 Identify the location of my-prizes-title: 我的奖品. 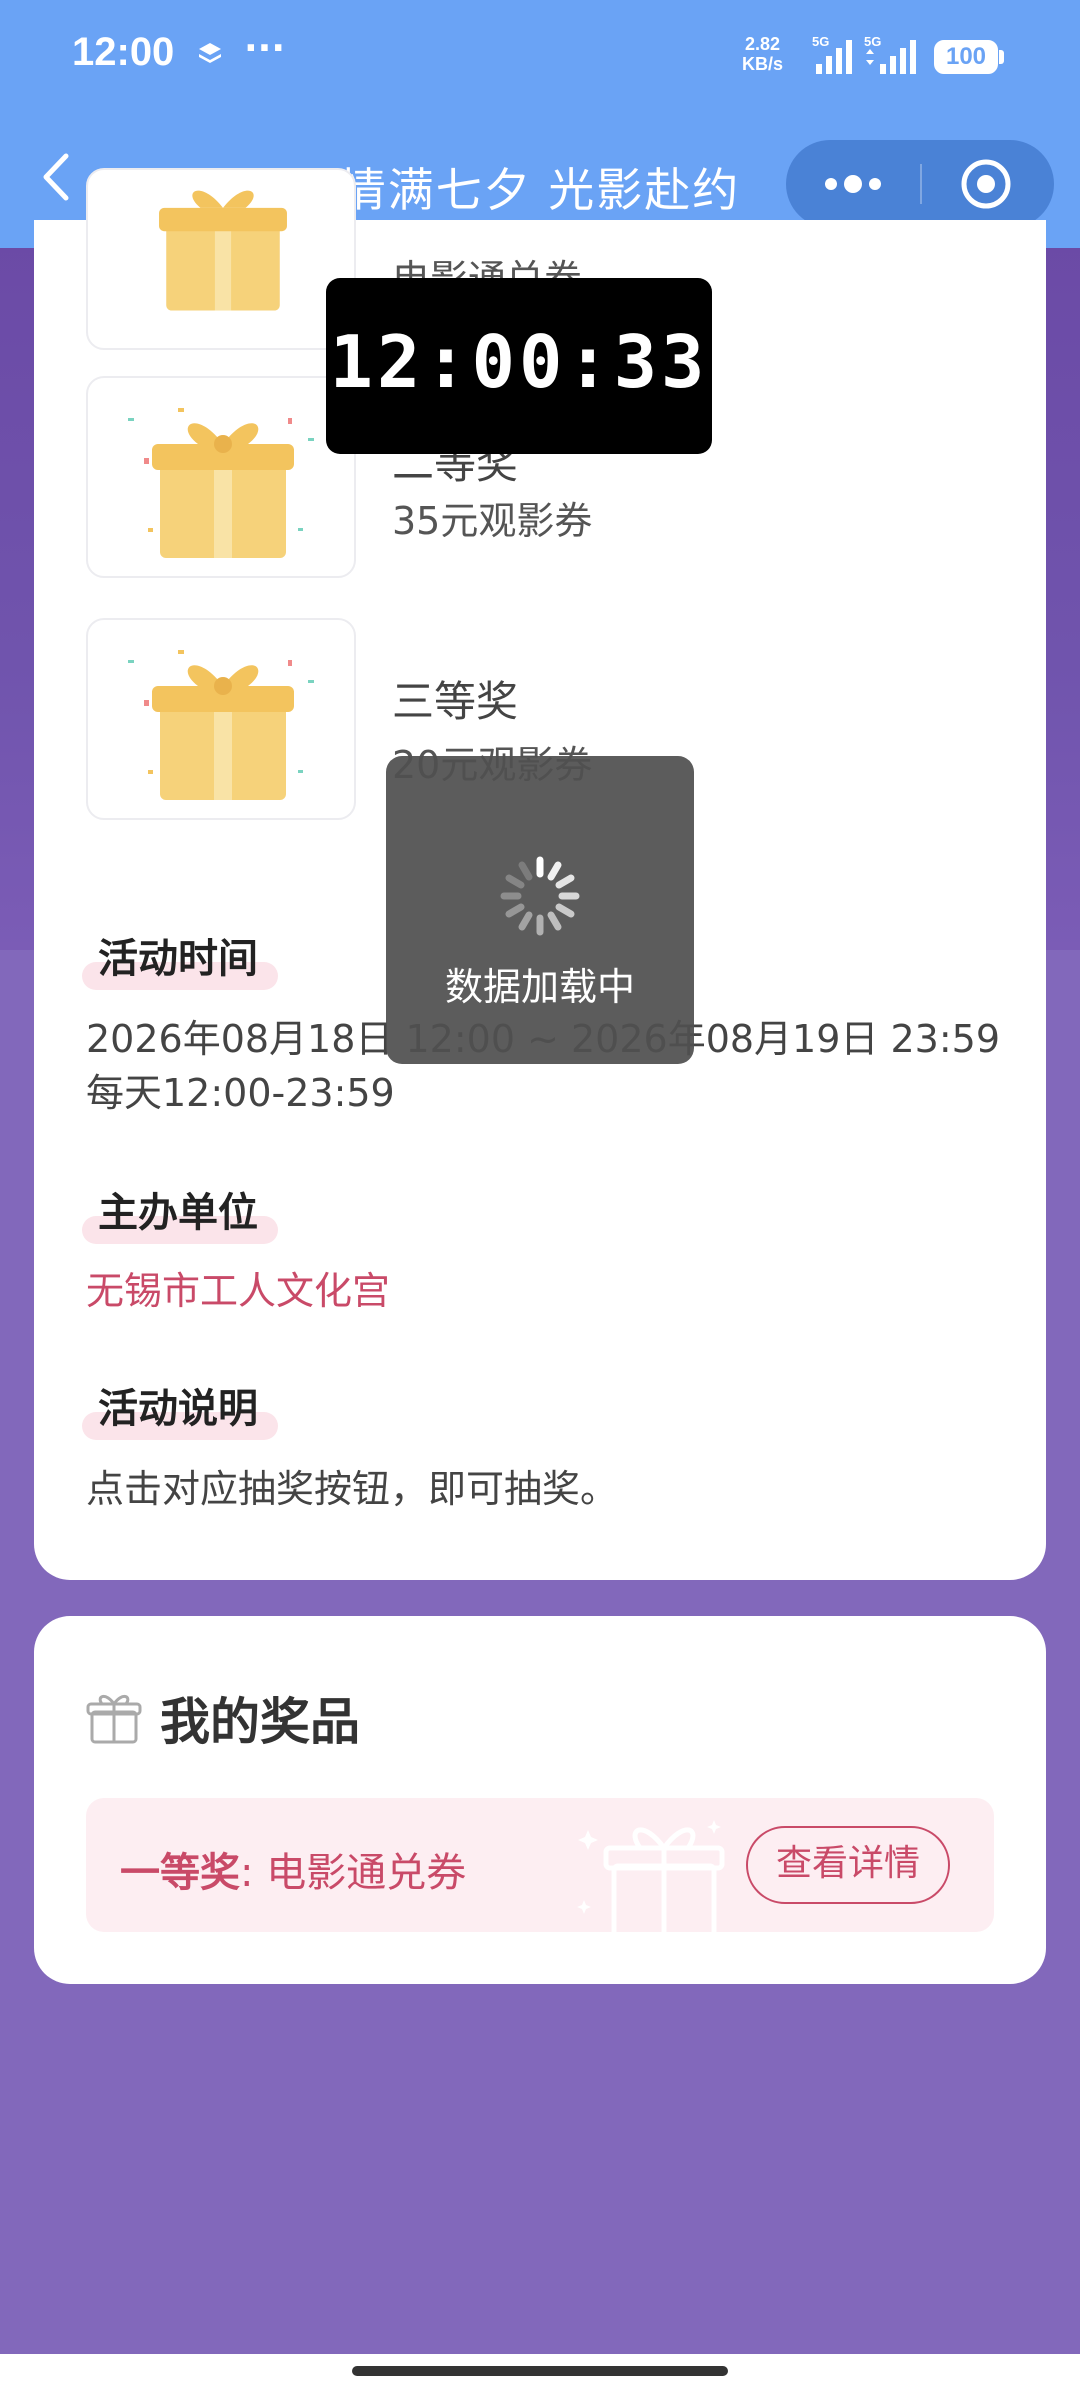
(260, 1722).